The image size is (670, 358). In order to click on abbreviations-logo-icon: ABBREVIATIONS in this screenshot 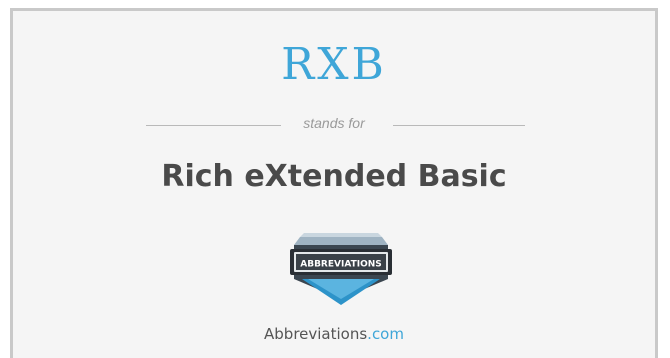, I will do `click(341, 269)`.